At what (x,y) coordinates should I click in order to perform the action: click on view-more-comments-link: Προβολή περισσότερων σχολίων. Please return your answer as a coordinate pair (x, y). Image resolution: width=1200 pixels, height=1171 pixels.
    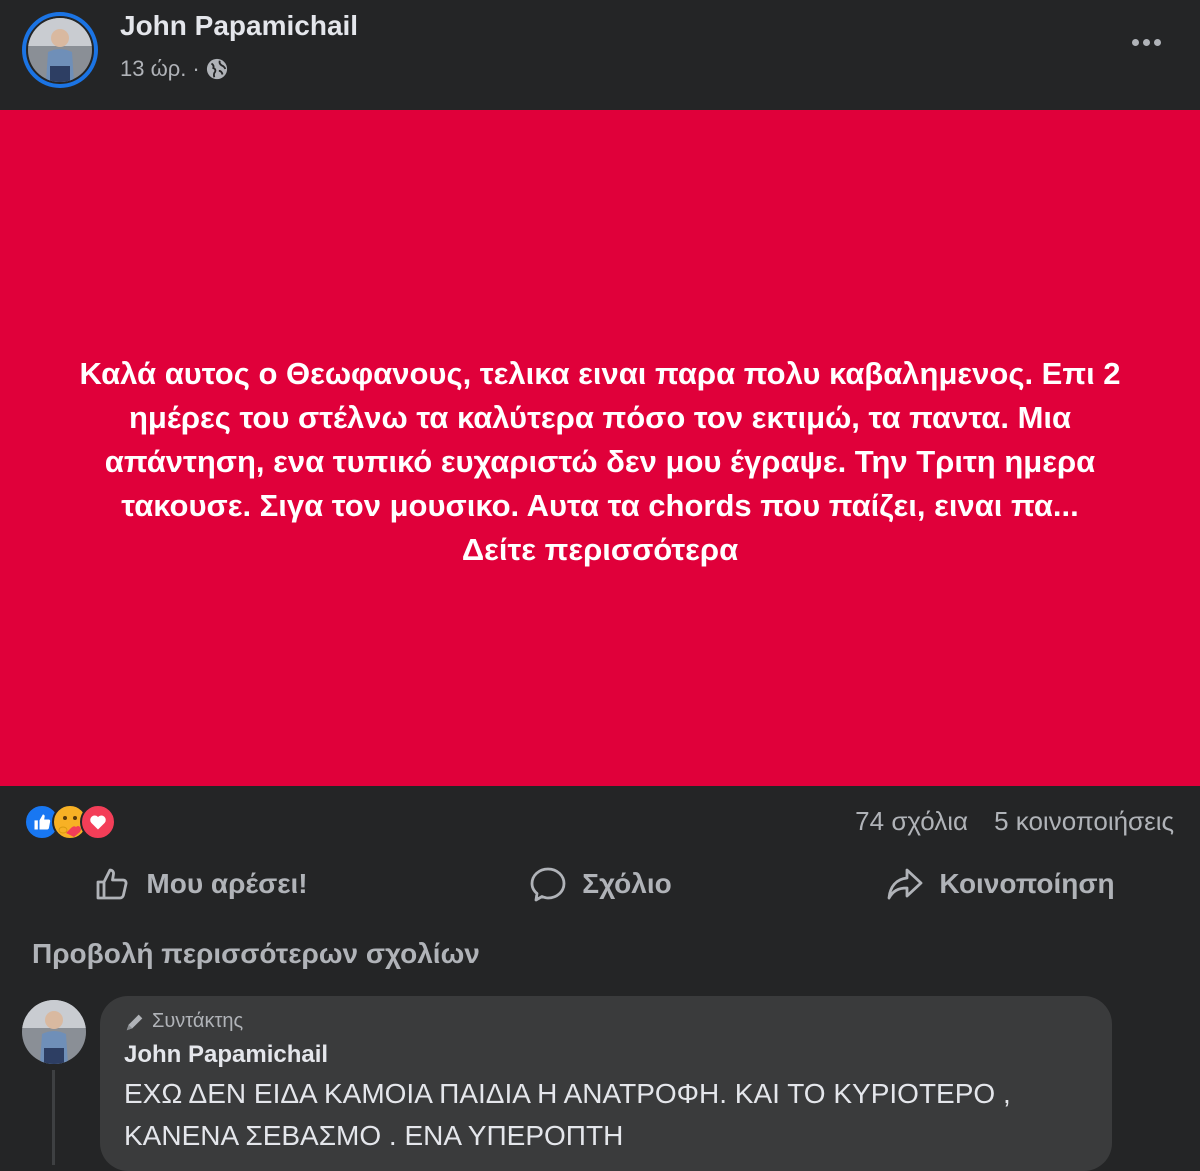
    Looking at the image, I should click on (256, 954).